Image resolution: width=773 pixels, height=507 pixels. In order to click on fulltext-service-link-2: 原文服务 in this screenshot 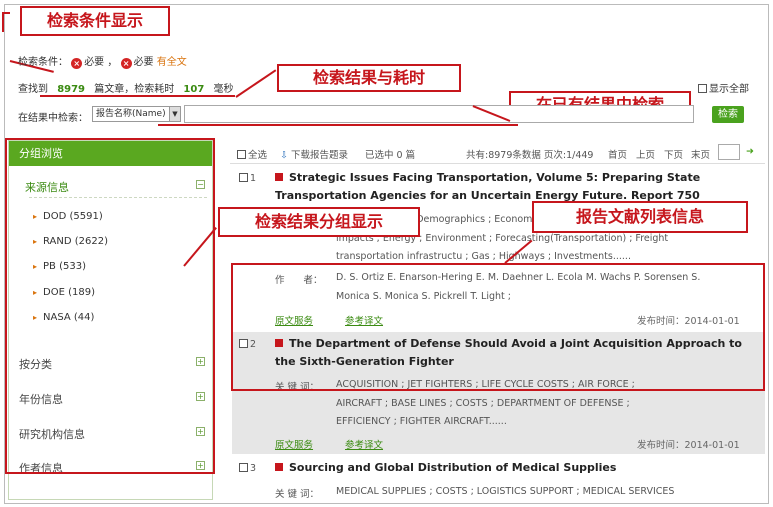, I will do `click(294, 444)`.